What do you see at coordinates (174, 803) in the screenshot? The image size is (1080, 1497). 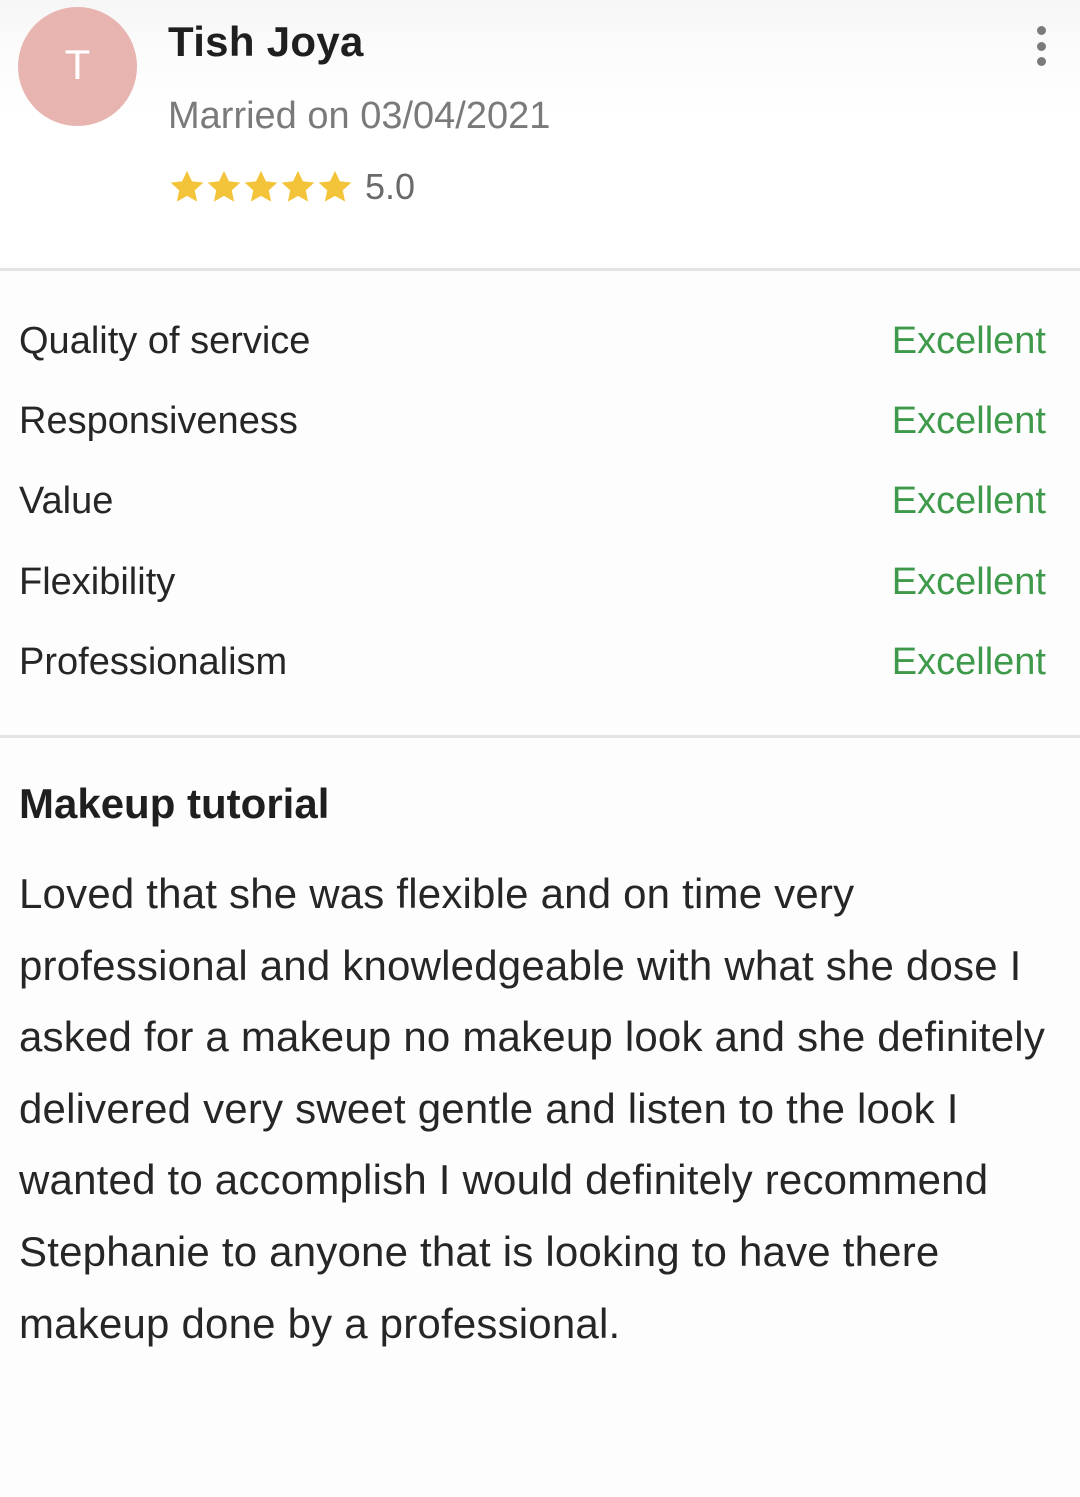 I see `review-title: Makeup tutorial` at bounding box center [174, 803].